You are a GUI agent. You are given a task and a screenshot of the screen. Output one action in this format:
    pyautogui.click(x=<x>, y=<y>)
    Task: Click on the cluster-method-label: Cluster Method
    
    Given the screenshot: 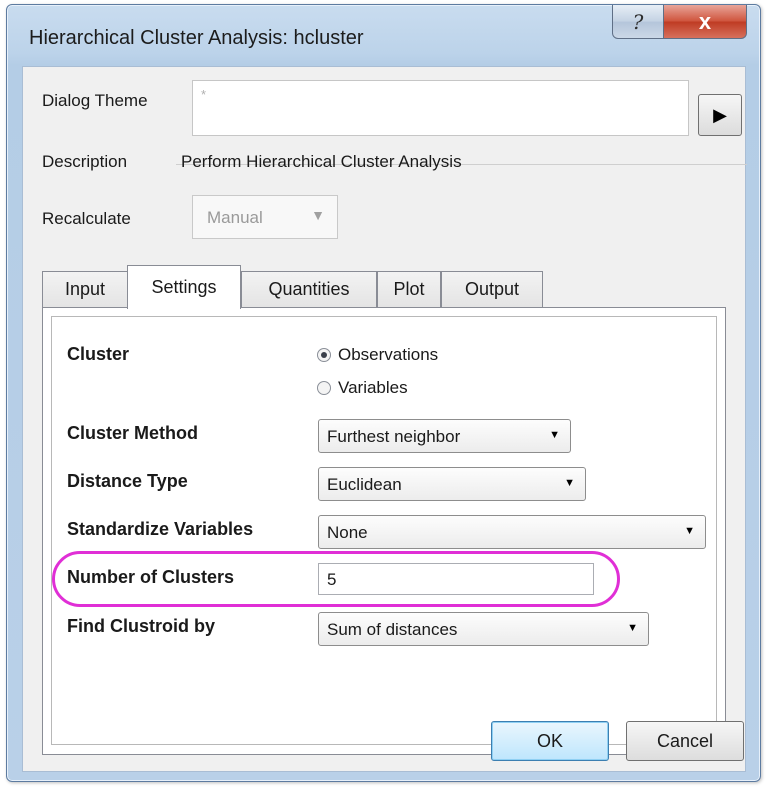 What is the action you would take?
    pyautogui.click(x=133, y=433)
    